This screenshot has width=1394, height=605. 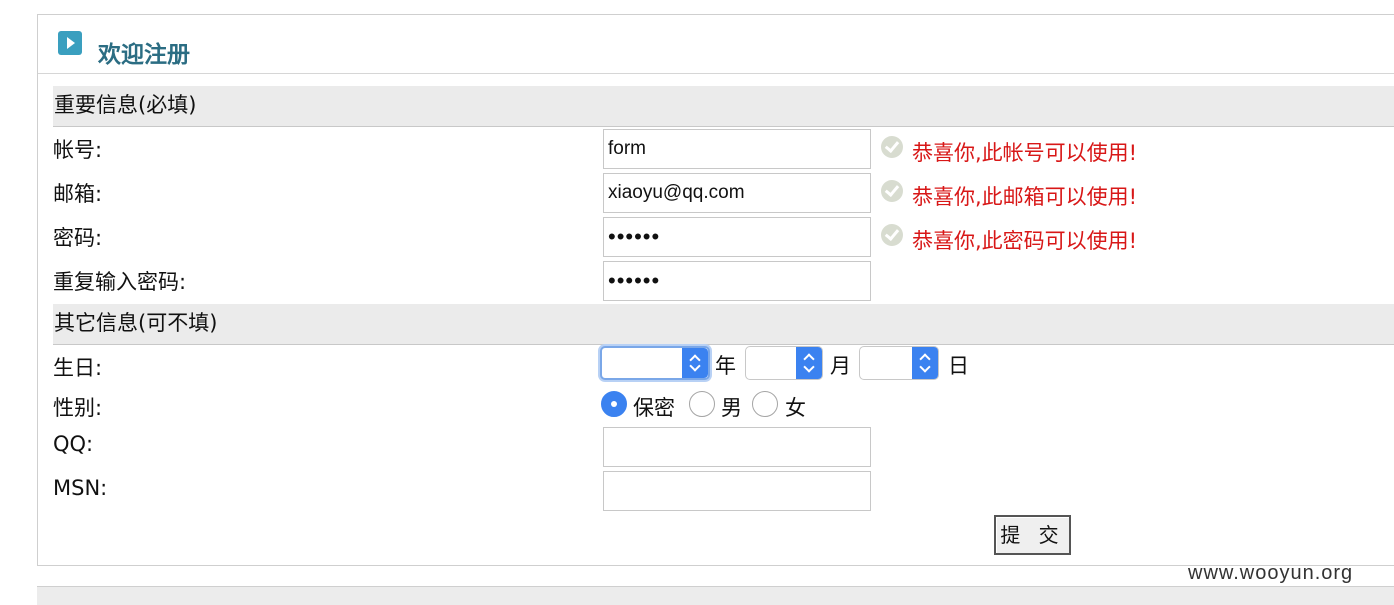 I want to click on gender-option-secret: 保密, so click(x=654, y=408).